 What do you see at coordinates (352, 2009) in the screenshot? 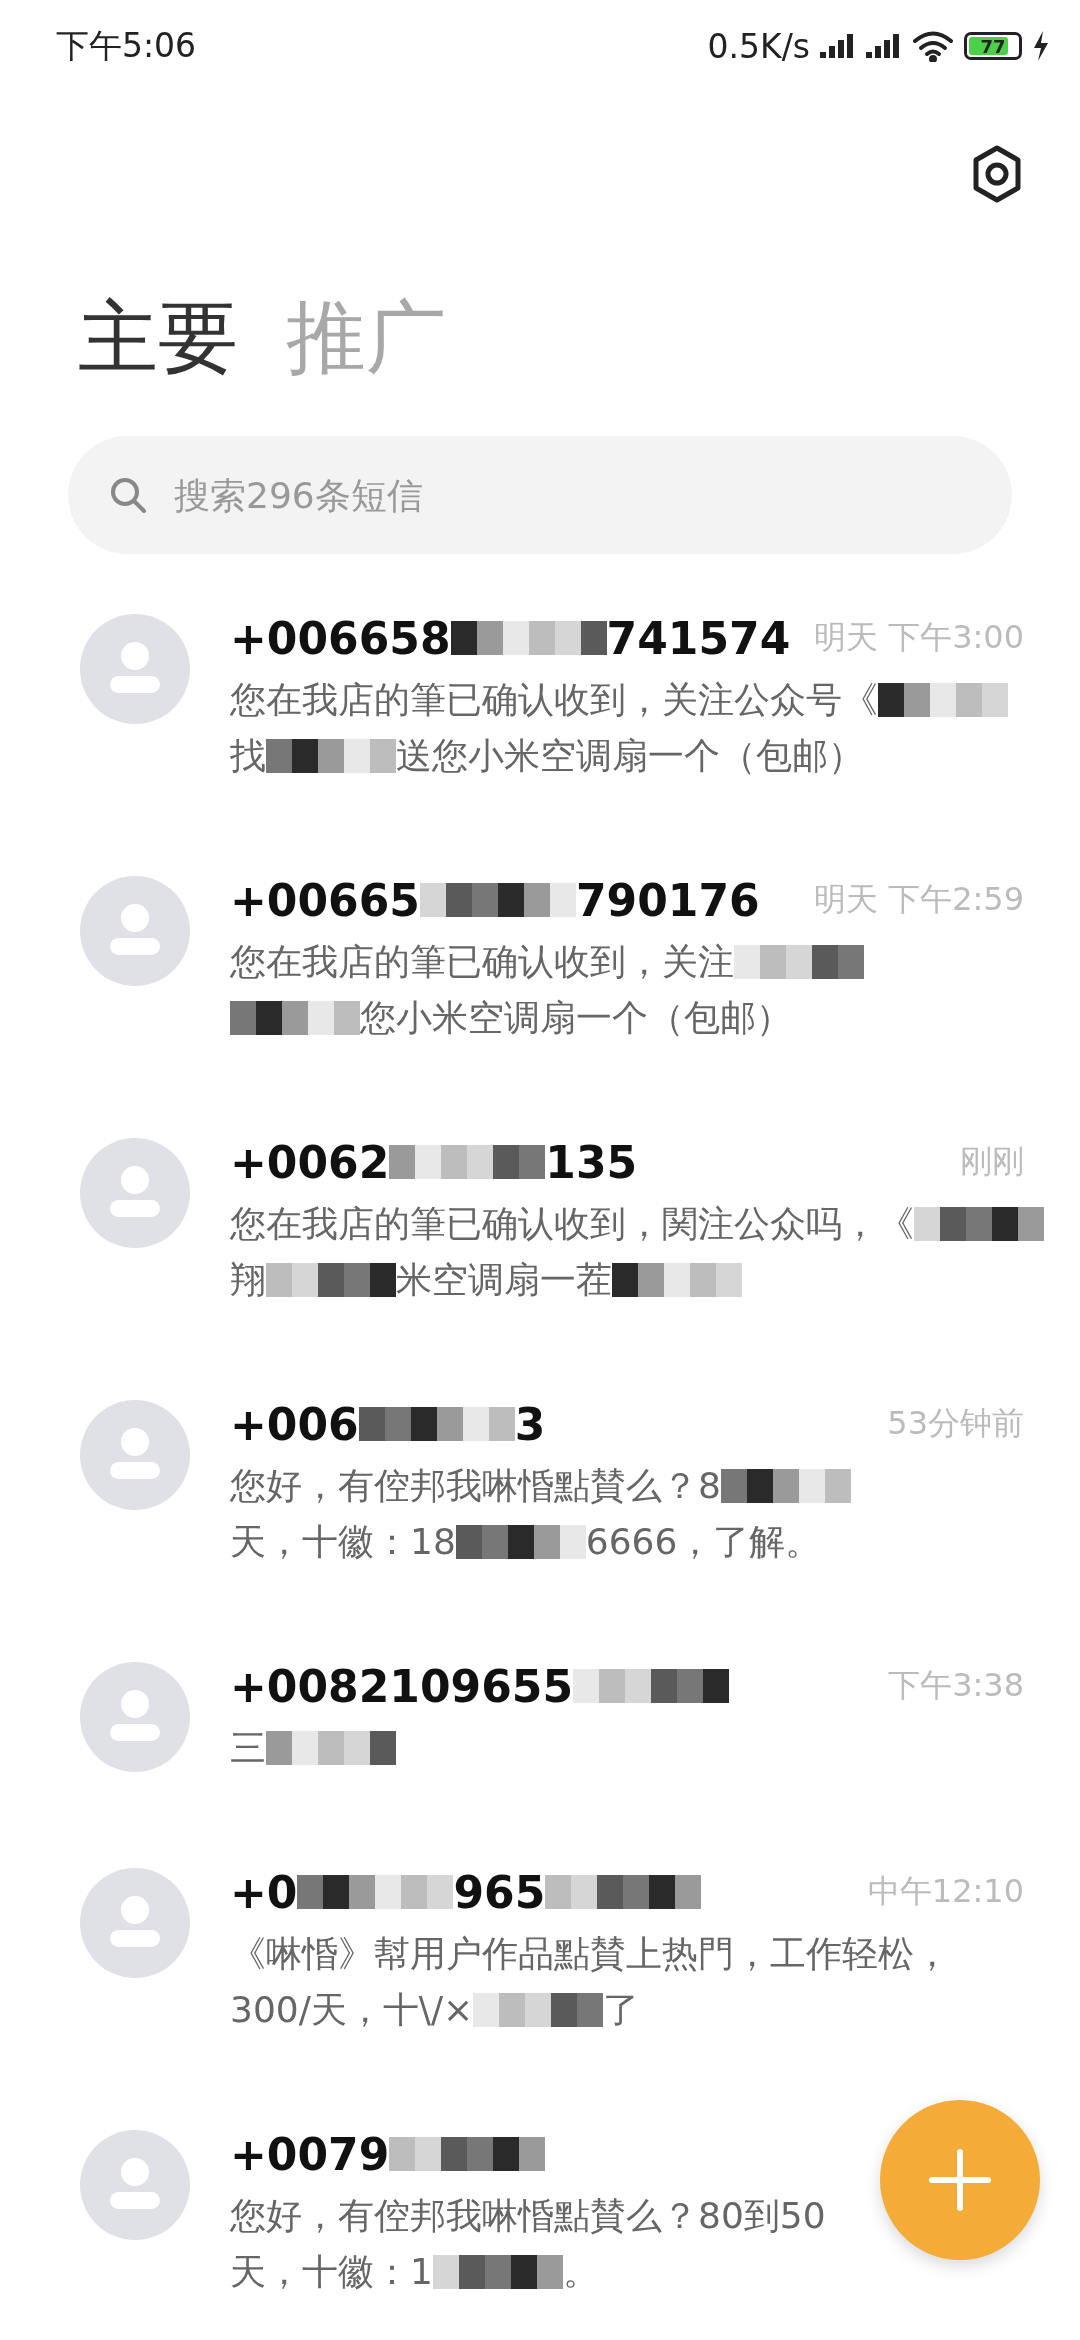
I see `message-preview: 300/天，十\/×` at bounding box center [352, 2009].